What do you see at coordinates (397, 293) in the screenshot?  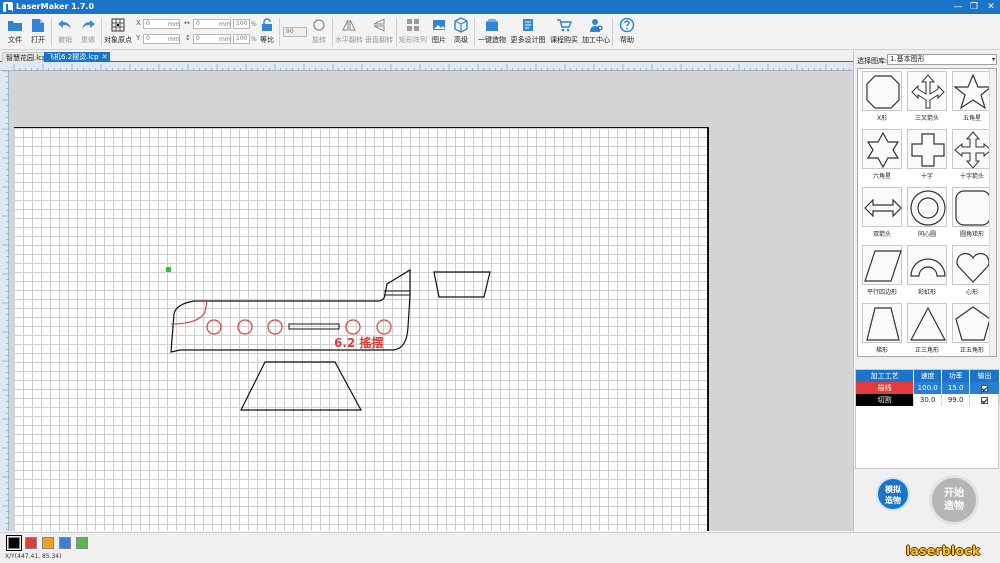 I see `airplane-tail-stripe` at bounding box center [397, 293].